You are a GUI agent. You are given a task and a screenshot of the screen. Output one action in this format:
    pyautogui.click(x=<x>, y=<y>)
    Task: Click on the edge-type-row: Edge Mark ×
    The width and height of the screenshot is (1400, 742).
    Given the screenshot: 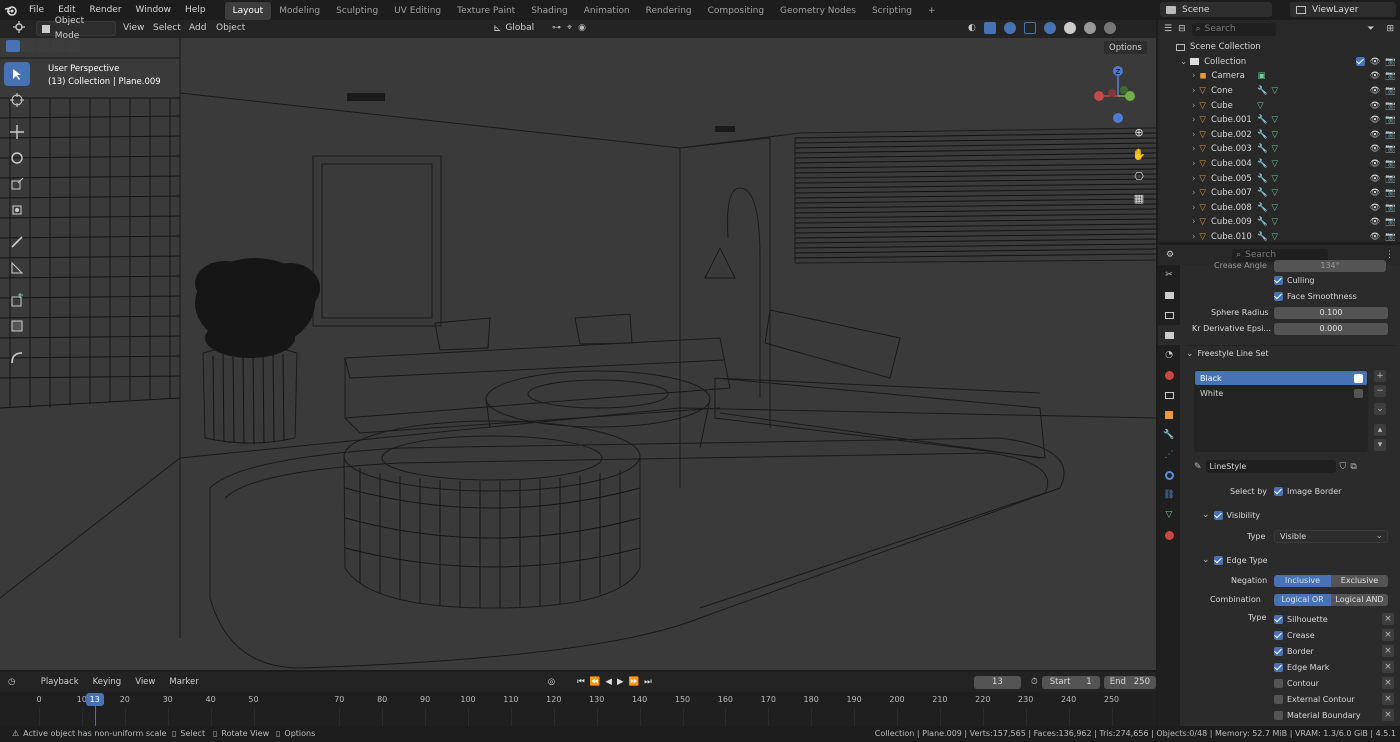 What is the action you would take?
    pyautogui.click(x=1334, y=667)
    